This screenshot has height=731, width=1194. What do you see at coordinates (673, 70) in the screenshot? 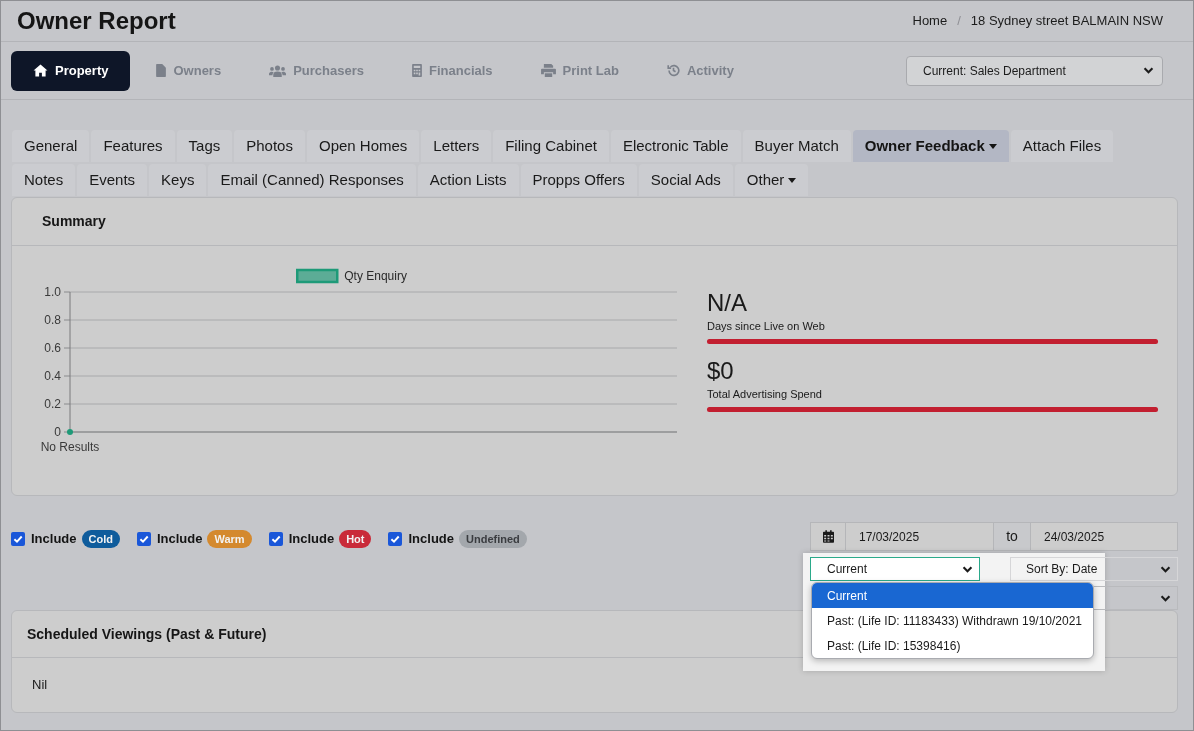
I see `history-icon` at bounding box center [673, 70].